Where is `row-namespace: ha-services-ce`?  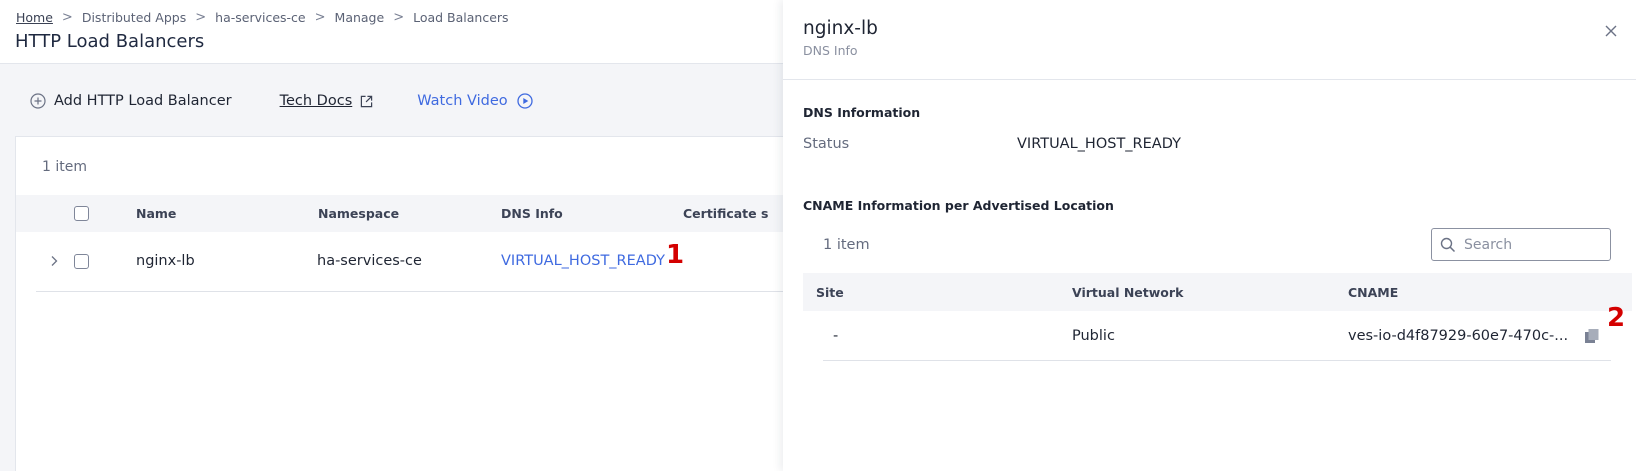 row-namespace: ha-services-ce is located at coordinates (369, 261).